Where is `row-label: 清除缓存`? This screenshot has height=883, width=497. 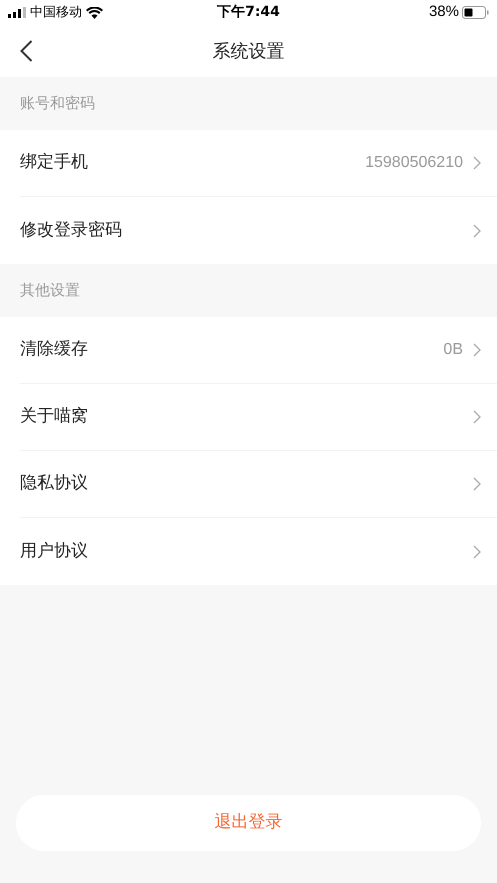
row-label: 清除缓存 is located at coordinates (54, 350).